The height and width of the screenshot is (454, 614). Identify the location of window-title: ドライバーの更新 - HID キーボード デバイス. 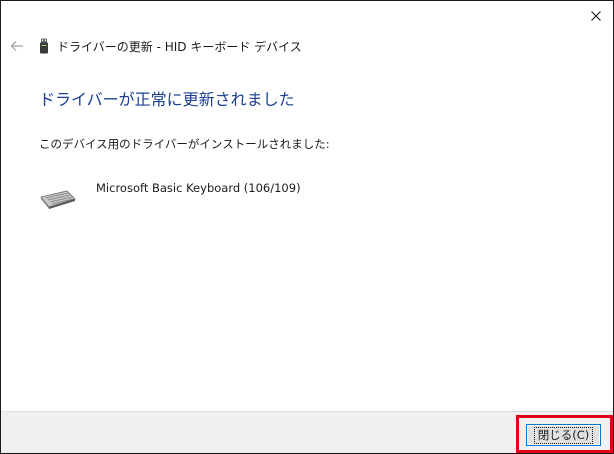
(179, 46).